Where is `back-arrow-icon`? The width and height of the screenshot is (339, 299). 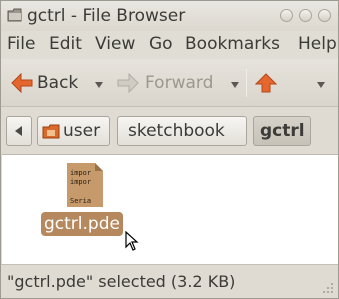 back-arrow-icon is located at coordinates (22, 83).